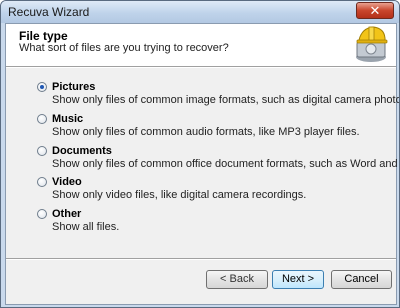  I want to click on page-title: File type, so click(43, 36).